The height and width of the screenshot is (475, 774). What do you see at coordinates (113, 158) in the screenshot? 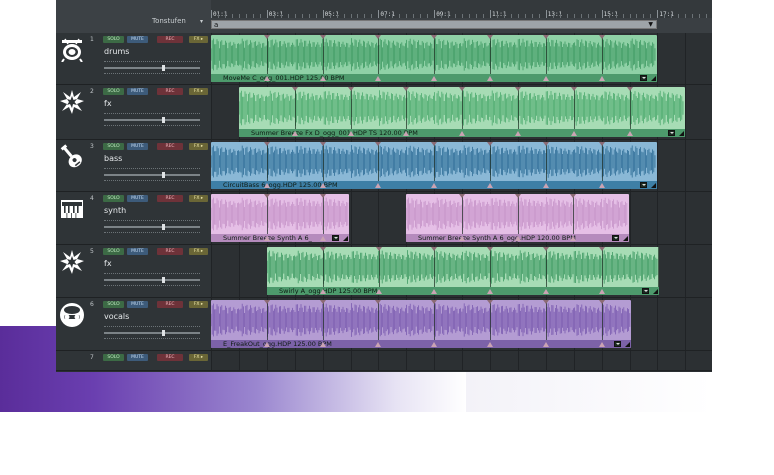
I see `track-name: bass` at bounding box center [113, 158].